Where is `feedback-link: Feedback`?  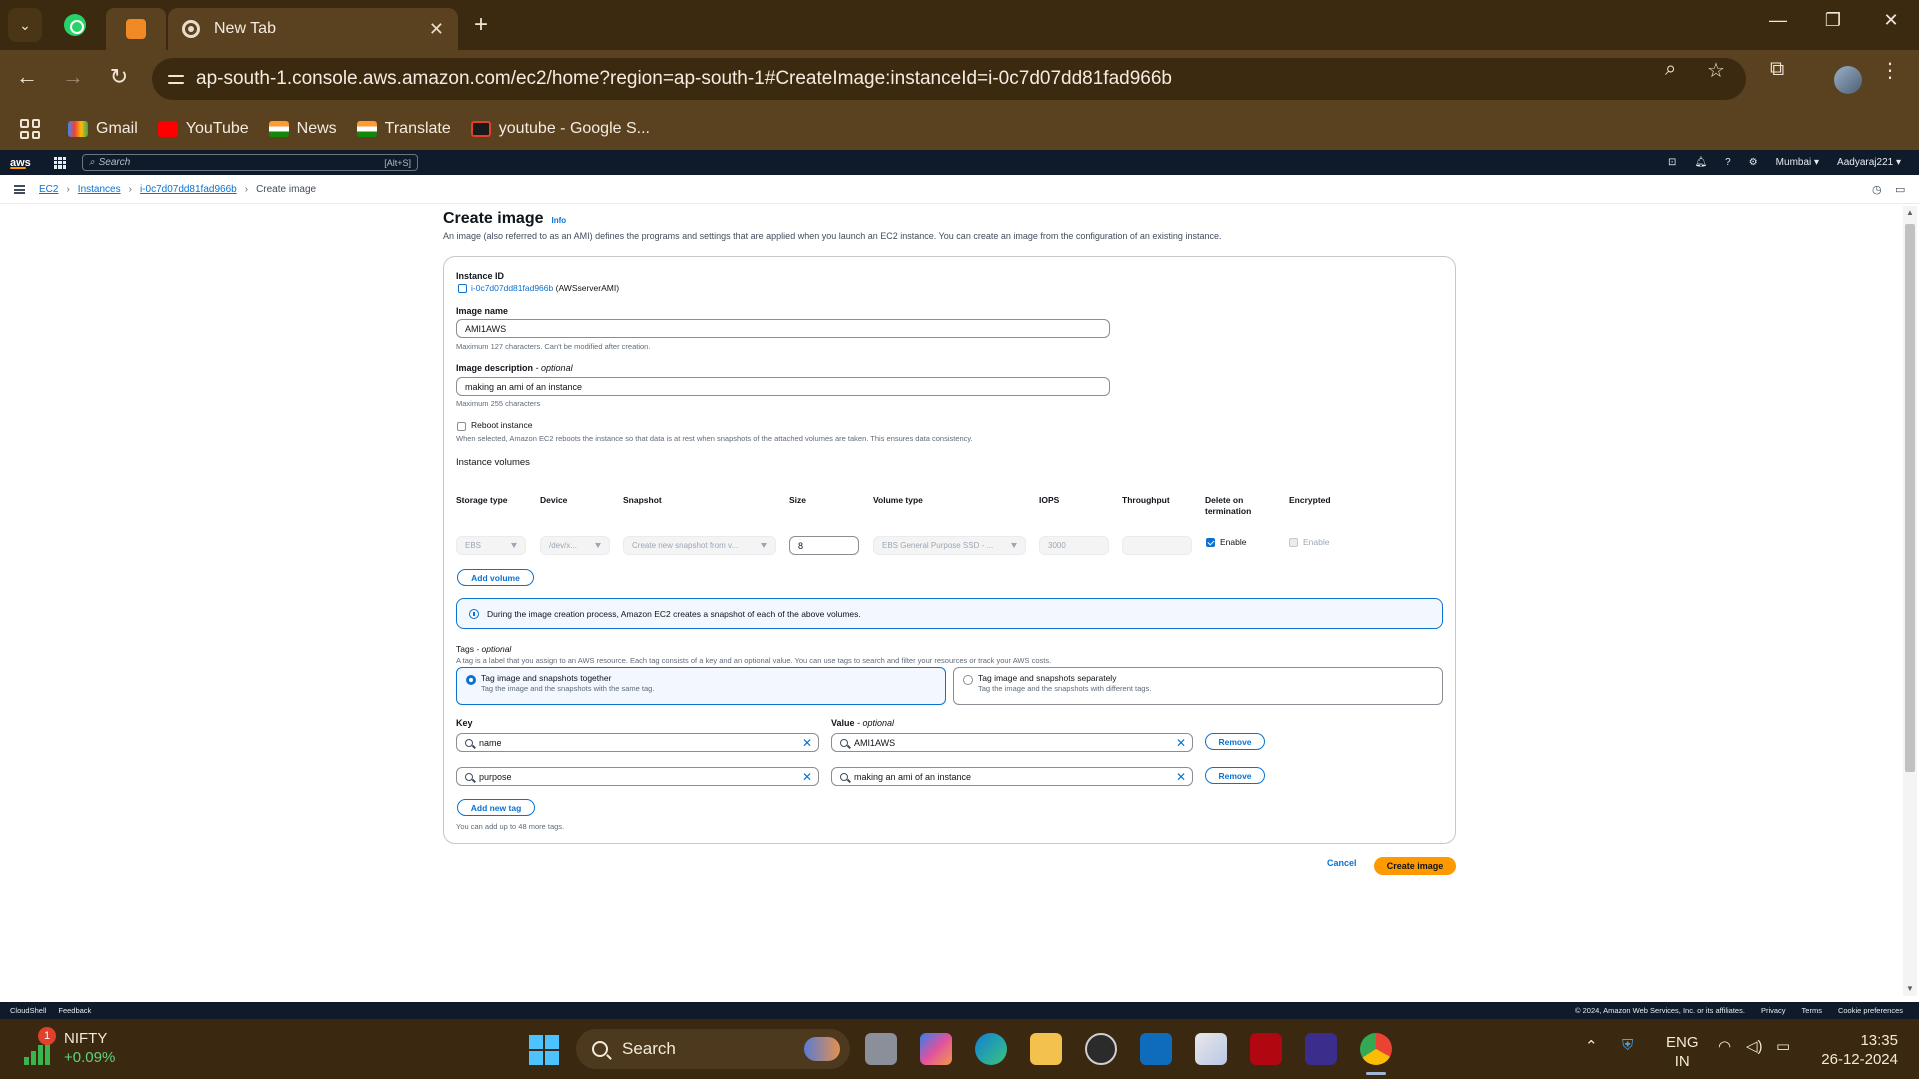 feedback-link: Feedback is located at coordinates (74, 1010).